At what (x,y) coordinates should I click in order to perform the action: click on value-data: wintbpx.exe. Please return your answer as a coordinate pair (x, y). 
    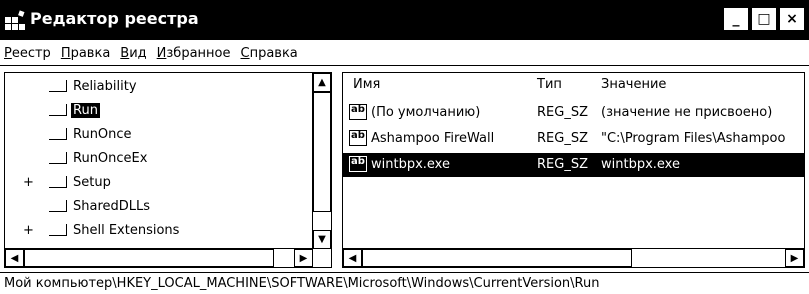
    Looking at the image, I should click on (640, 164).